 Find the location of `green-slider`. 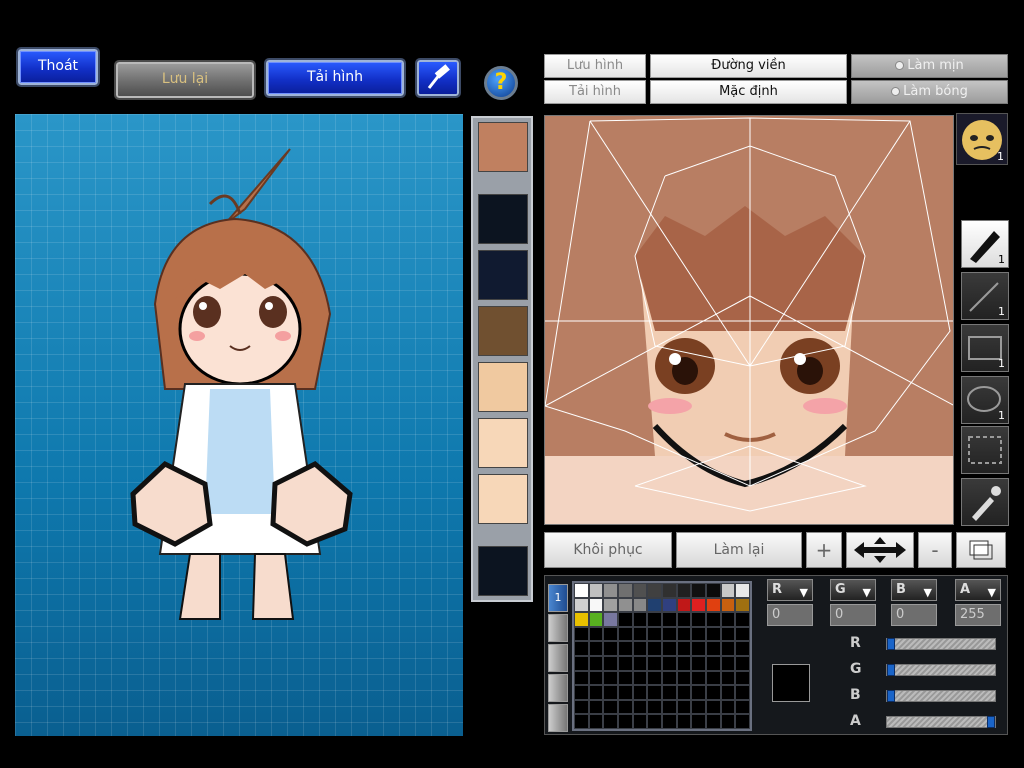

green-slider is located at coordinates (941, 670).